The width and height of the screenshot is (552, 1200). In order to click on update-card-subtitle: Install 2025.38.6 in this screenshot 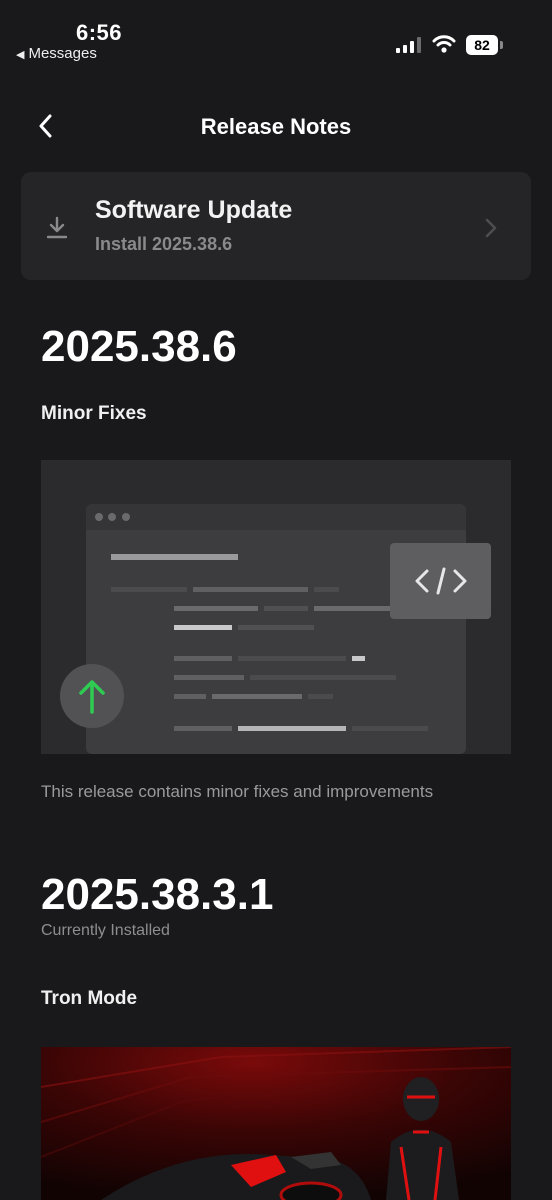, I will do `click(164, 244)`.